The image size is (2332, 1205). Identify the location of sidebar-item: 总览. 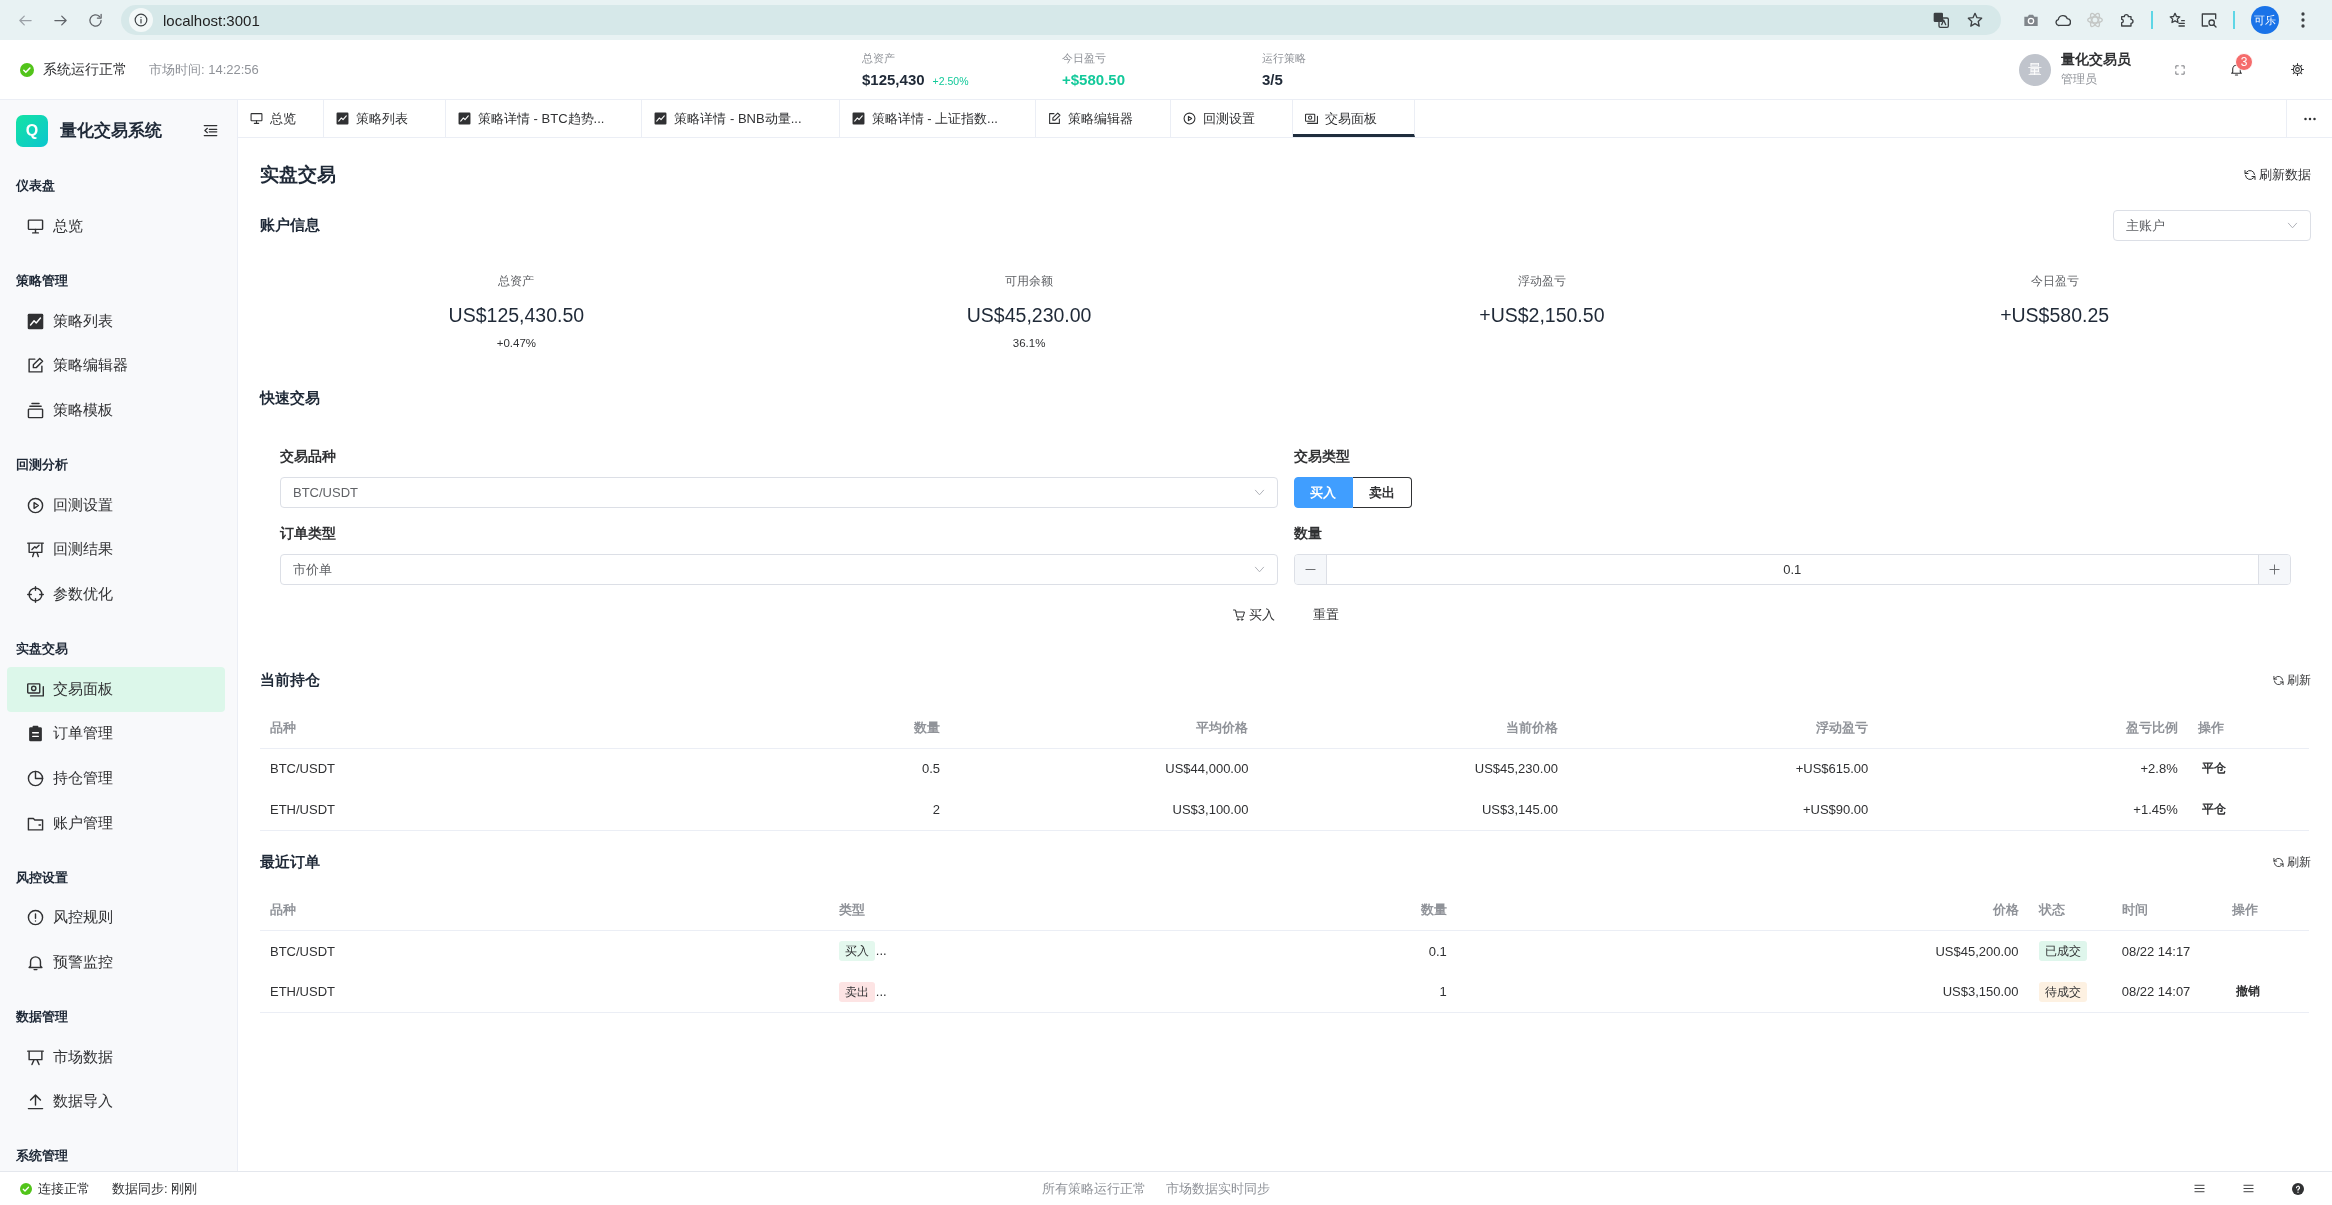
(116, 226).